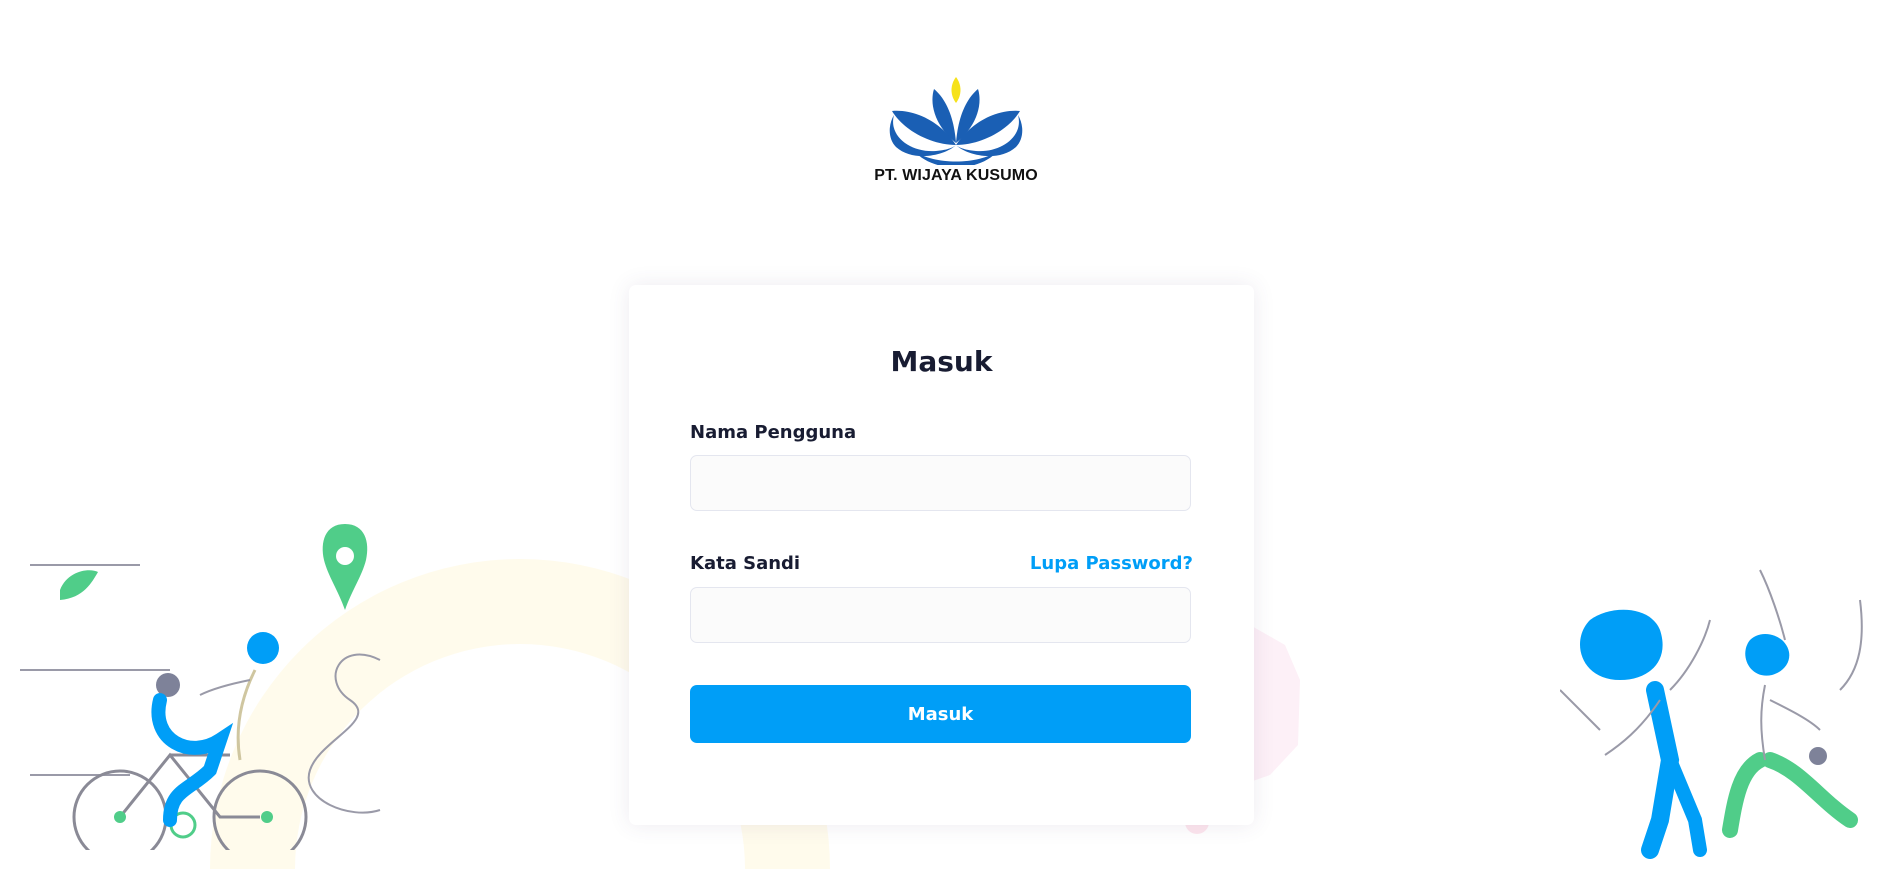  What do you see at coordinates (773, 432) in the screenshot?
I see `username-label: Nama Pengguna` at bounding box center [773, 432].